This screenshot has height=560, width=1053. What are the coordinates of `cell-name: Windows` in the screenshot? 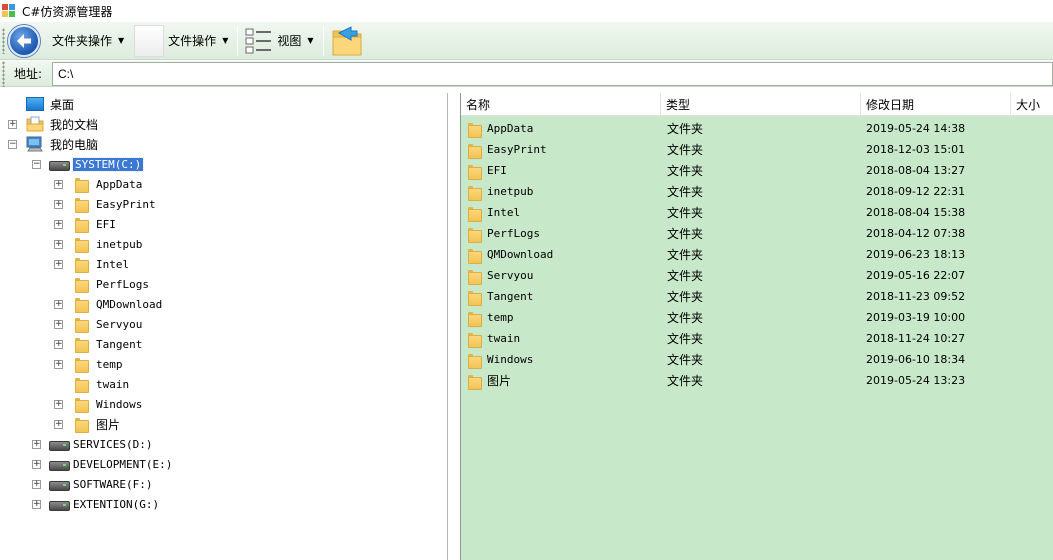 It's located at (561, 359).